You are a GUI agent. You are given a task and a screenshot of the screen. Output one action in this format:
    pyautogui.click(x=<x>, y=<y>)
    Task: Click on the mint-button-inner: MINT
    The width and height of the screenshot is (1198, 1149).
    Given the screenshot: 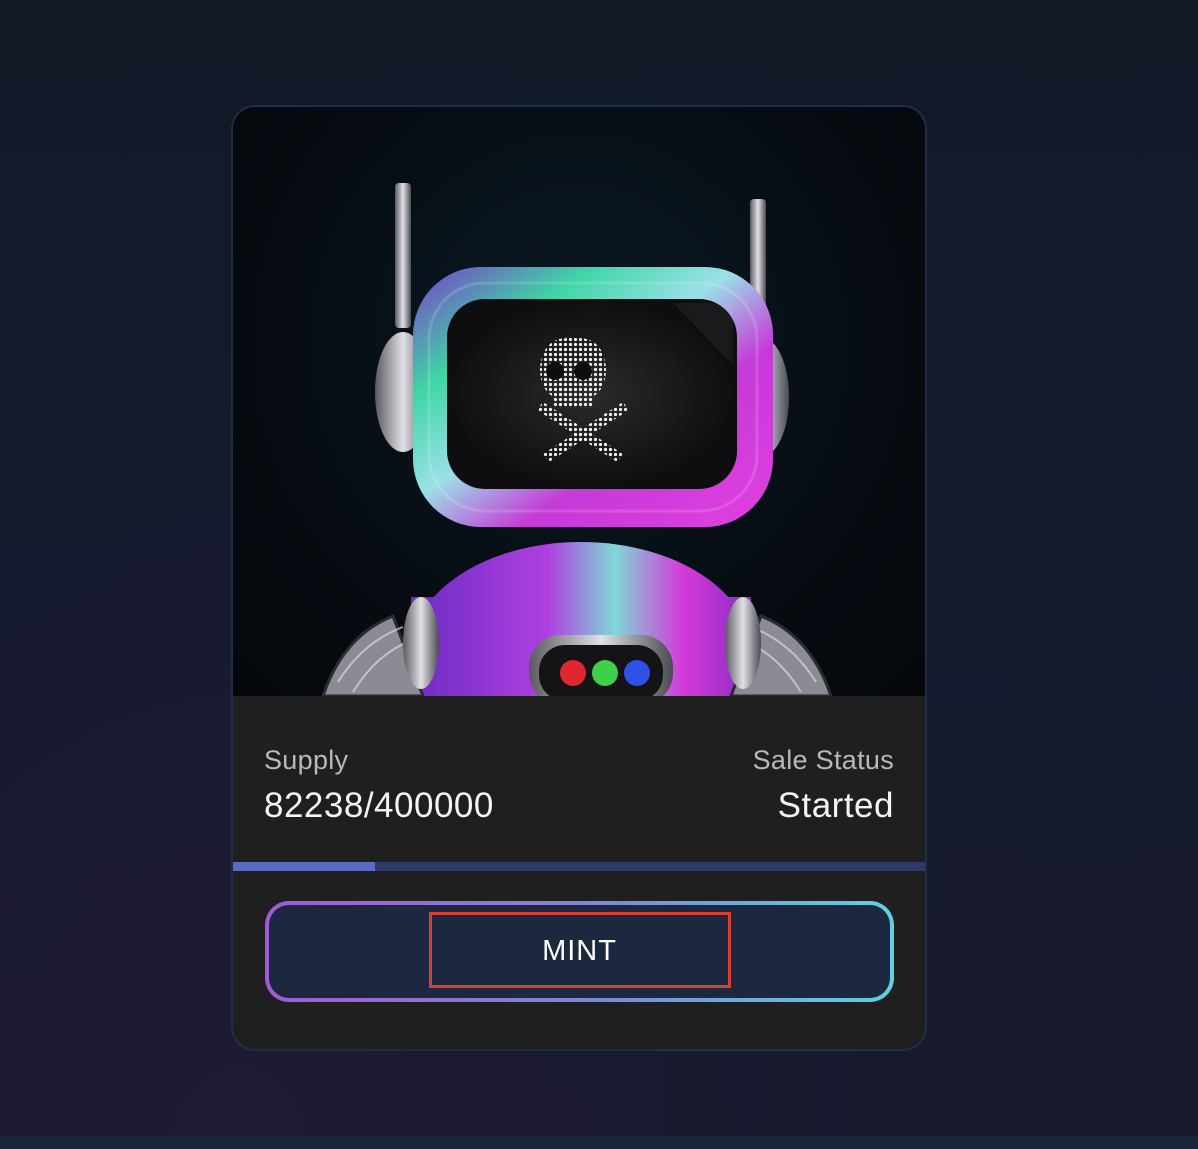 What is the action you would take?
    pyautogui.click(x=579, y=951)
    